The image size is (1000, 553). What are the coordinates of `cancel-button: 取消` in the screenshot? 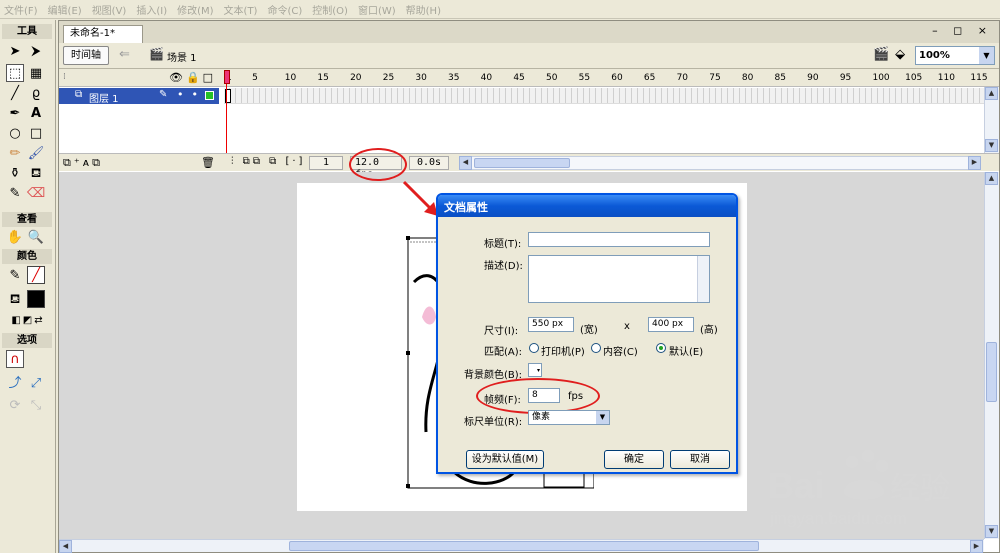 It's located at (700, 459).